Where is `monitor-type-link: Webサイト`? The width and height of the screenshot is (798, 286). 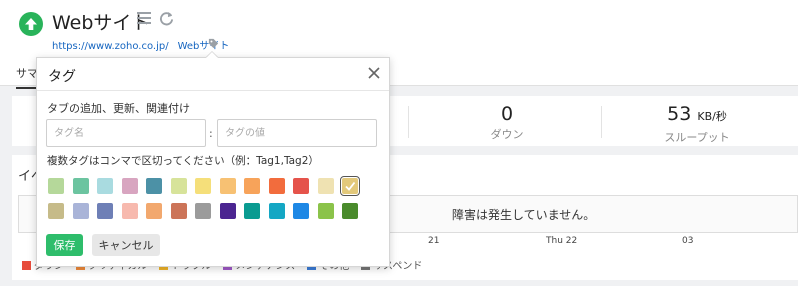
monitor-type-link: Webサイト is located at coordinates (204, 46).